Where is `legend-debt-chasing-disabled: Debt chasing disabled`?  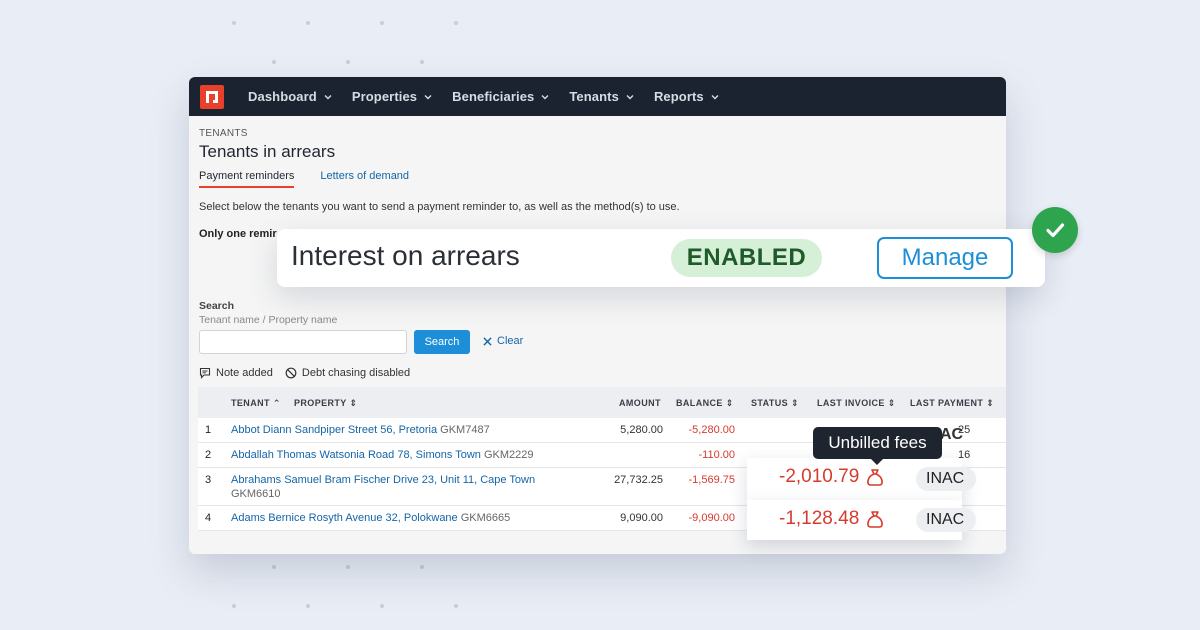
legend-debt-chasing-disabled: Debt chasing disabled is located at coordinates (347, 373).